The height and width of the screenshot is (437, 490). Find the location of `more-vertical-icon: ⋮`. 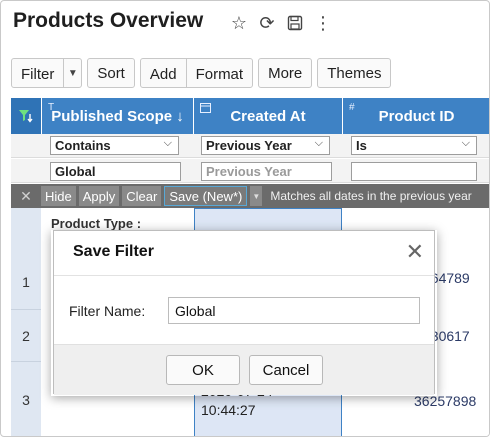

more-vertical-icon: ⋮ is located at coordinates (323, 23).